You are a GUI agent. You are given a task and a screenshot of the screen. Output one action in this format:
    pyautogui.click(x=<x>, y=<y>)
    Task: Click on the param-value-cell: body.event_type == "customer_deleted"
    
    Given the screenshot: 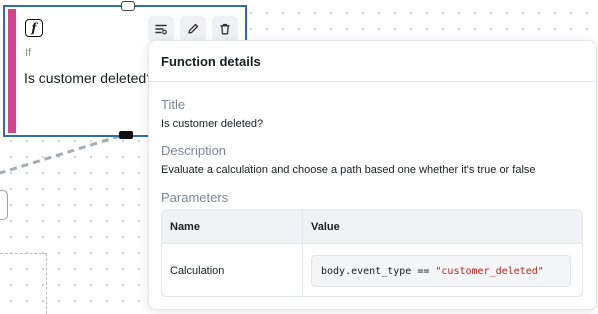 What is the action you would take?
    pyautogui.click(x=442, y=270)
    